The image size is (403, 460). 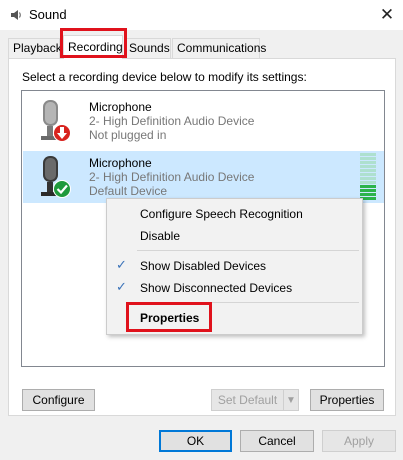 What do you see at coordinates (58, 400) in the screenshot?
I see `configure-button: Configure` at bounding box center [58, 400].